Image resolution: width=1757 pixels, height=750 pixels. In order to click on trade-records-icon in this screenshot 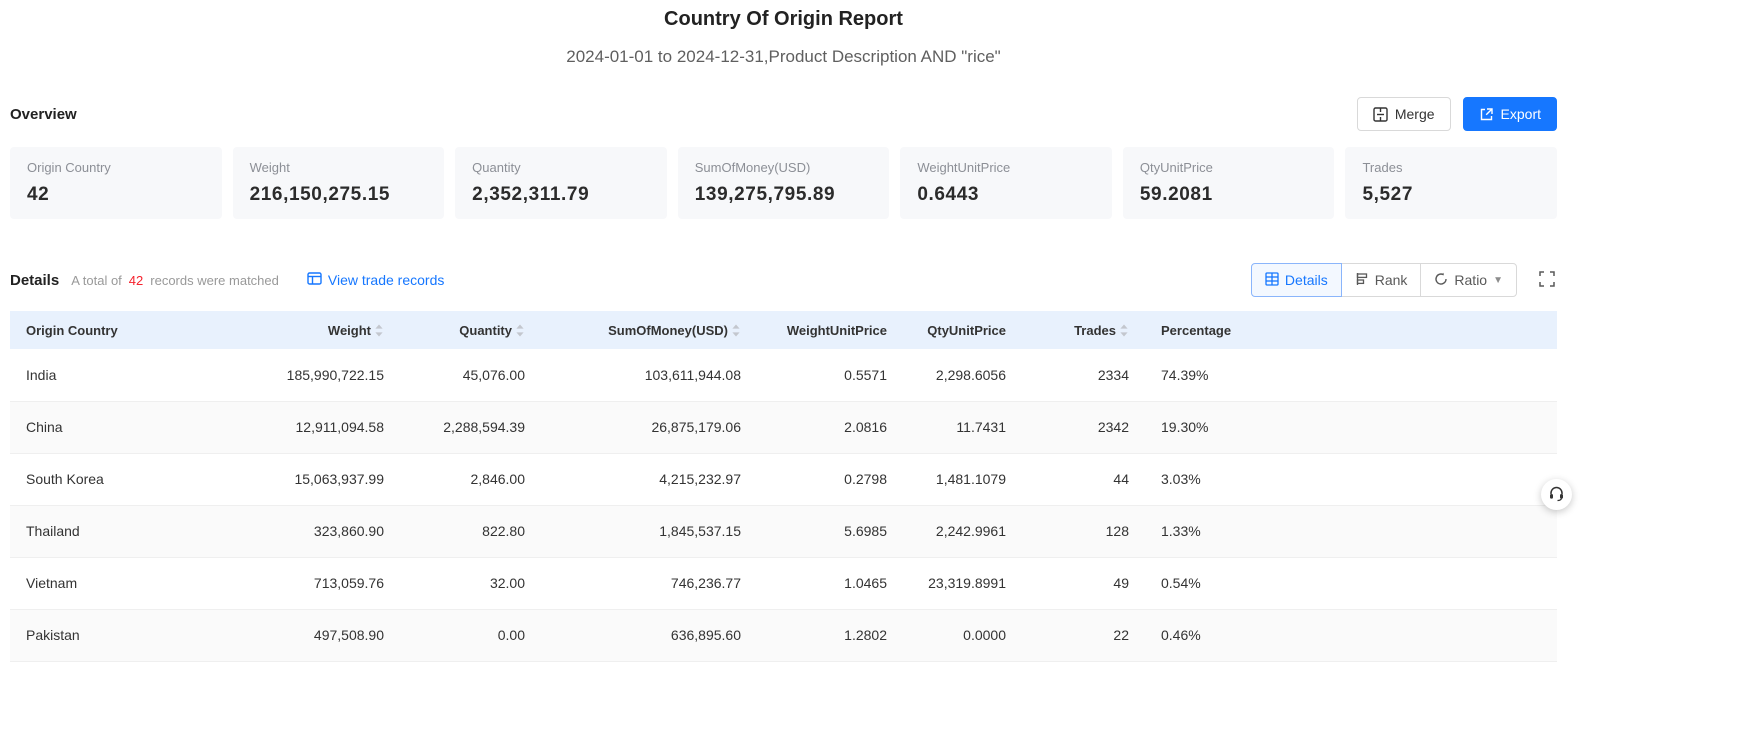, I will do `click(314, 280)`.